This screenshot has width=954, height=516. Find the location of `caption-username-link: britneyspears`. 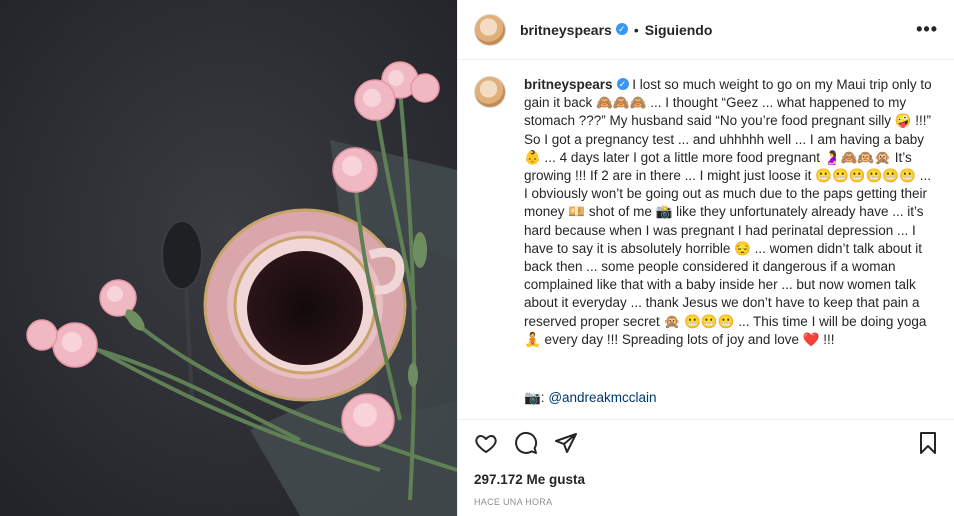

caption-username-link: britneyspears is located at coordinates (568, 84).